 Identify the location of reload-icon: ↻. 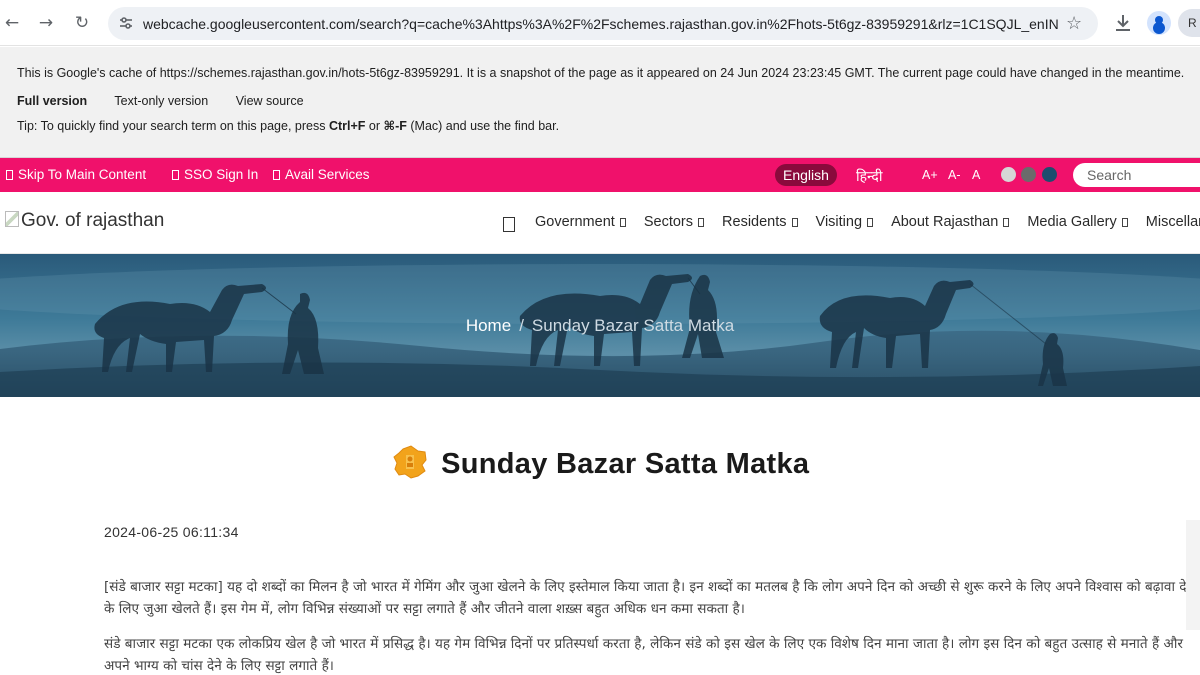
(82, 23).